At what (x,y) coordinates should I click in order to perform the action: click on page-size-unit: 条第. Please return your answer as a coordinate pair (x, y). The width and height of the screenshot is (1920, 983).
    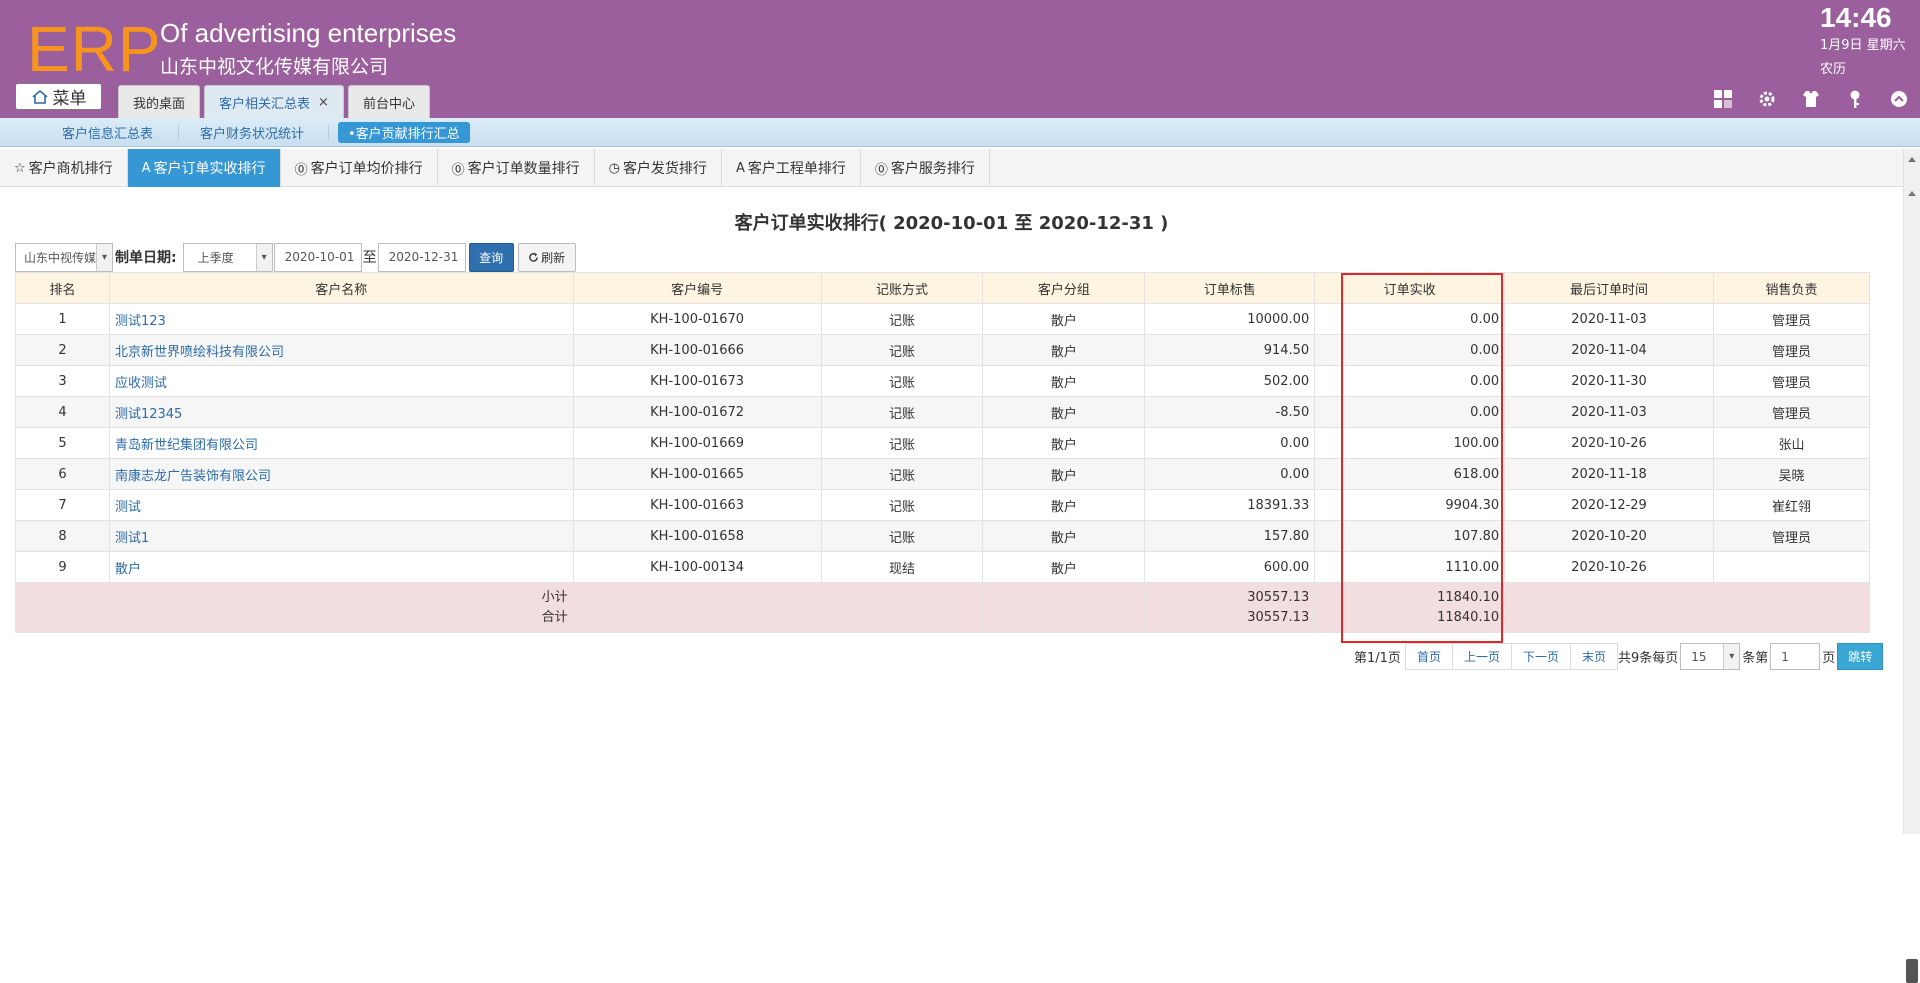
    Looking at the image, I should click on (1755, 658).